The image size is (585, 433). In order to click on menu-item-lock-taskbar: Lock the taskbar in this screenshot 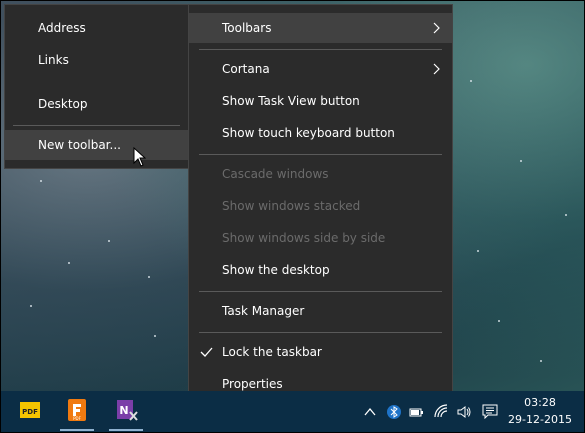, I will do `click(320, 352)`.